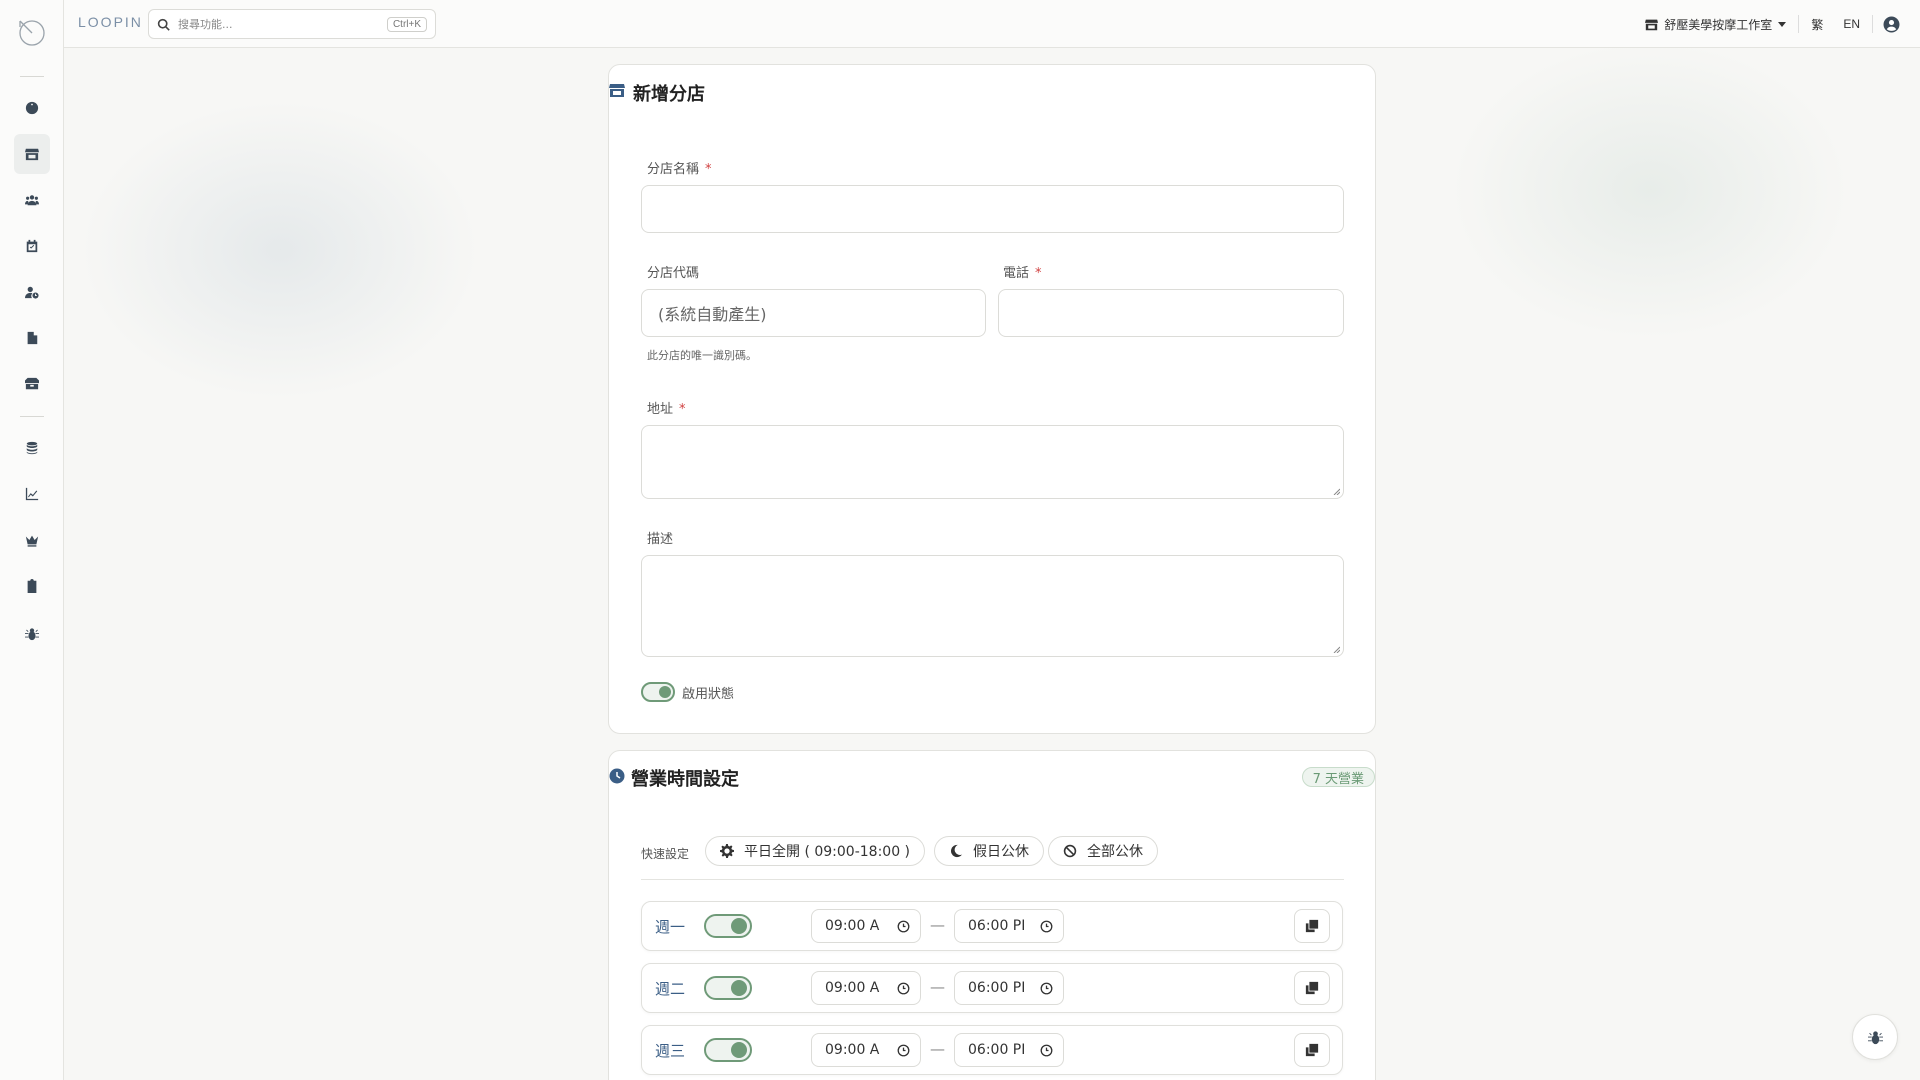  Describe the element at coordinates (1875, 1037) in the screenshot. I see `bug-report-button` at that location.